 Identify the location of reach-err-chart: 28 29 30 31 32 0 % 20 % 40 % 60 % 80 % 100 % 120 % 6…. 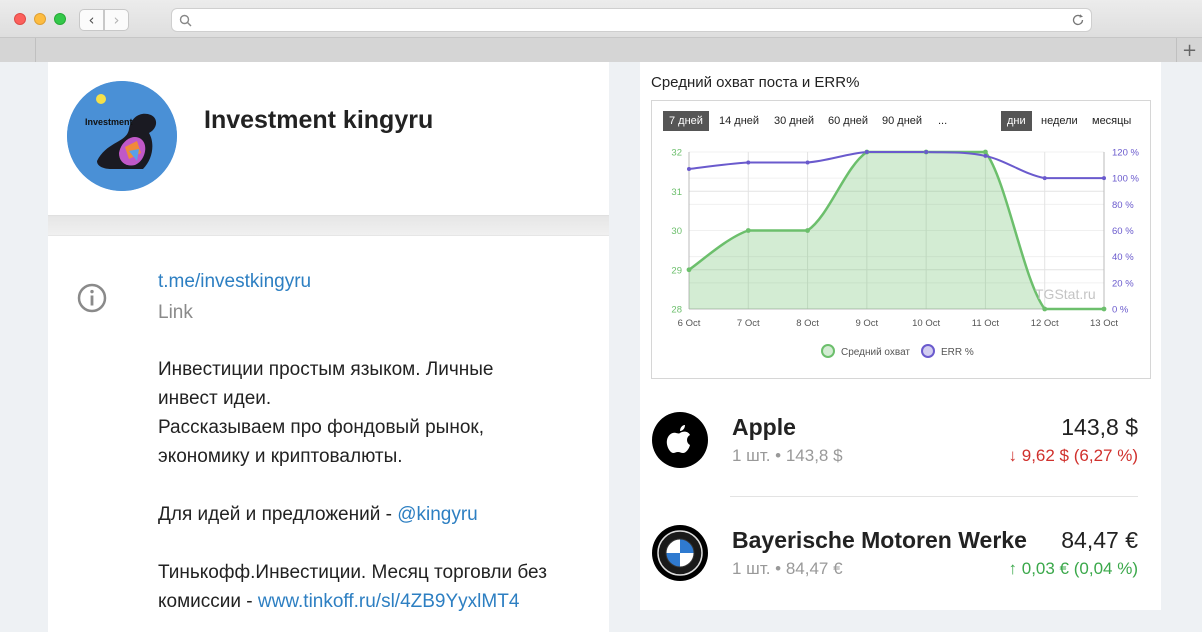
(905, 253).